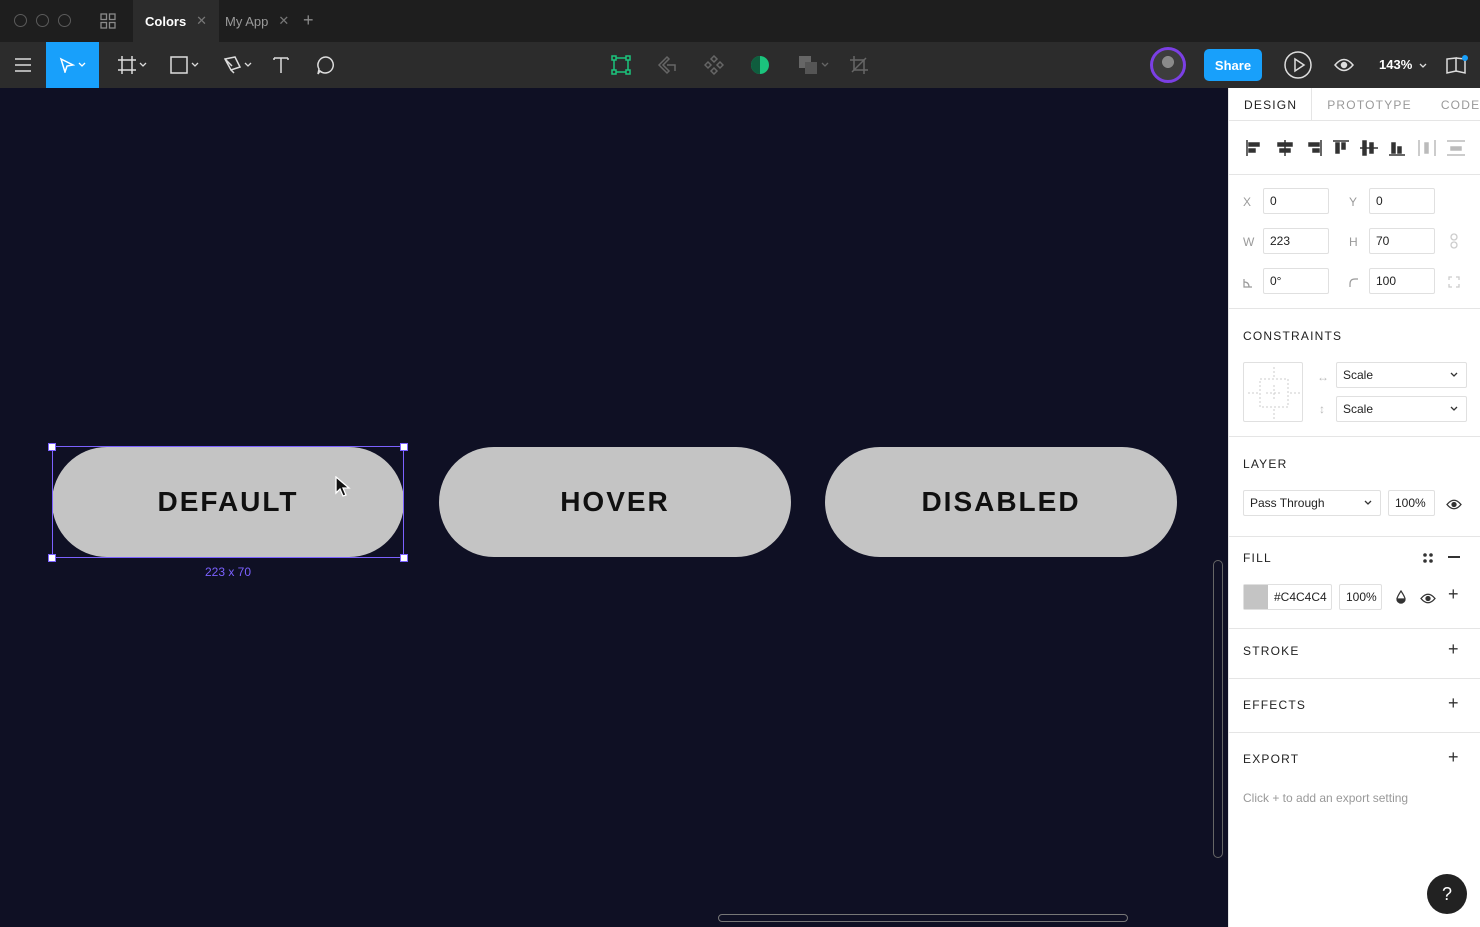 This screenshot has width=1480, height=927. I want to click on align-left-icon, so click(1253, 148).